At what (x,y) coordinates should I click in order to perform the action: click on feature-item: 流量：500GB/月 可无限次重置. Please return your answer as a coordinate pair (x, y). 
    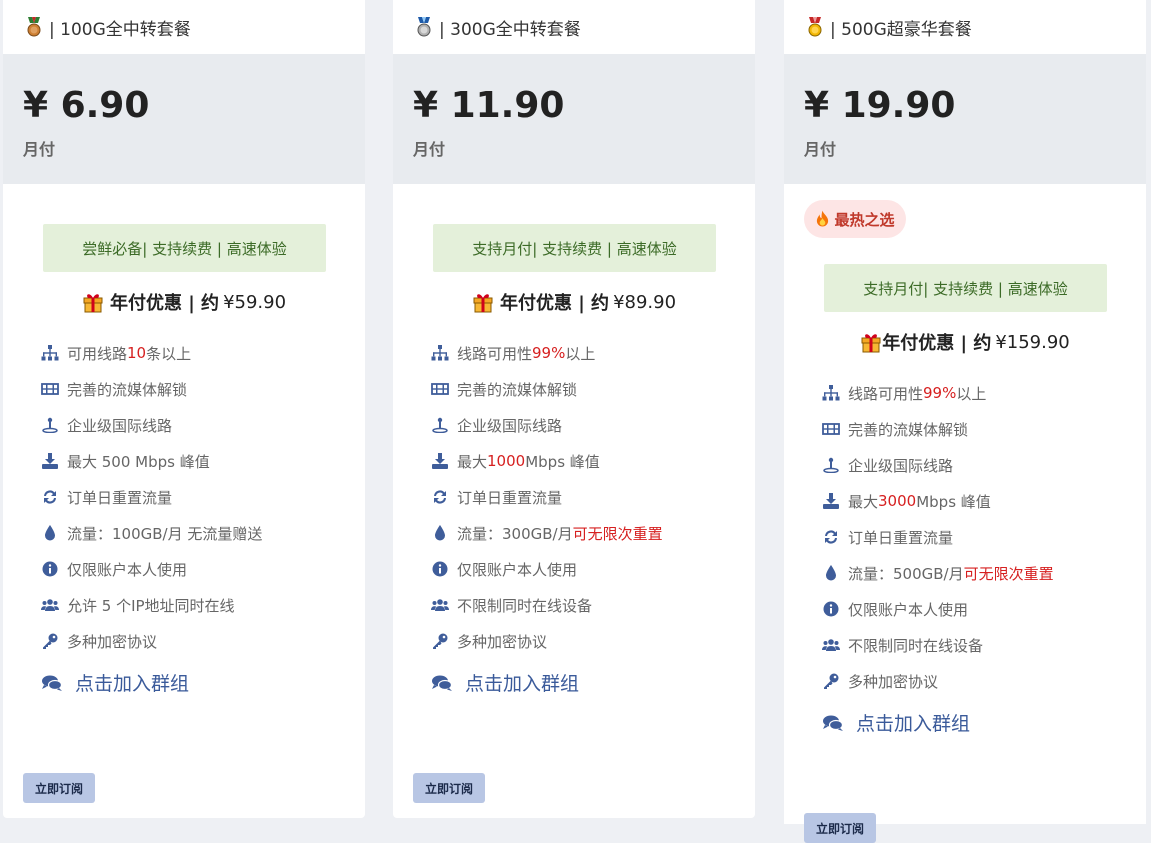
    Looking at the image, I should click on (972, 573).